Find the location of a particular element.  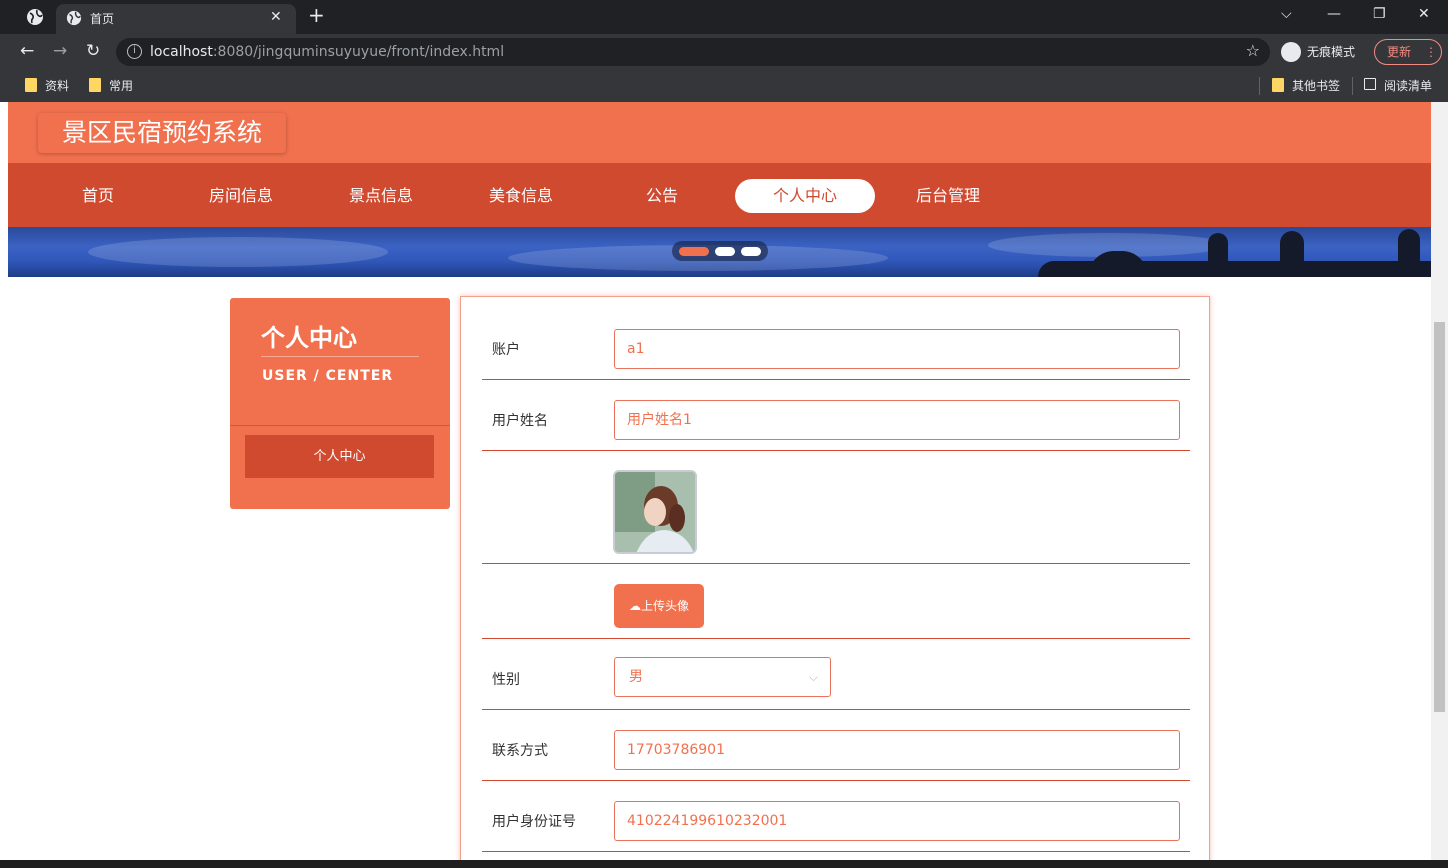

update-button: 更新 ⋮ is located at coordinates (1408, 52).